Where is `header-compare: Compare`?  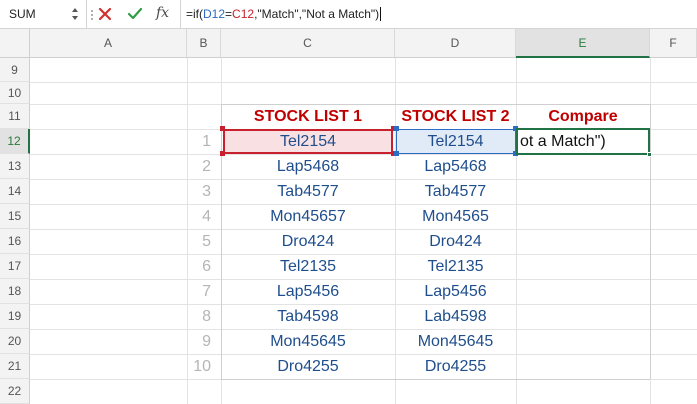
header-compare: Compare is located at coordinates (583, 116).